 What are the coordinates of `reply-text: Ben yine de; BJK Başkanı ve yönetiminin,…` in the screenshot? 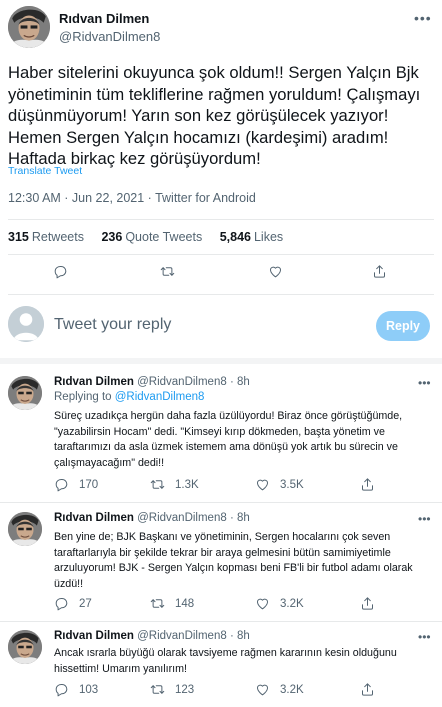 It's located at (233, 560).